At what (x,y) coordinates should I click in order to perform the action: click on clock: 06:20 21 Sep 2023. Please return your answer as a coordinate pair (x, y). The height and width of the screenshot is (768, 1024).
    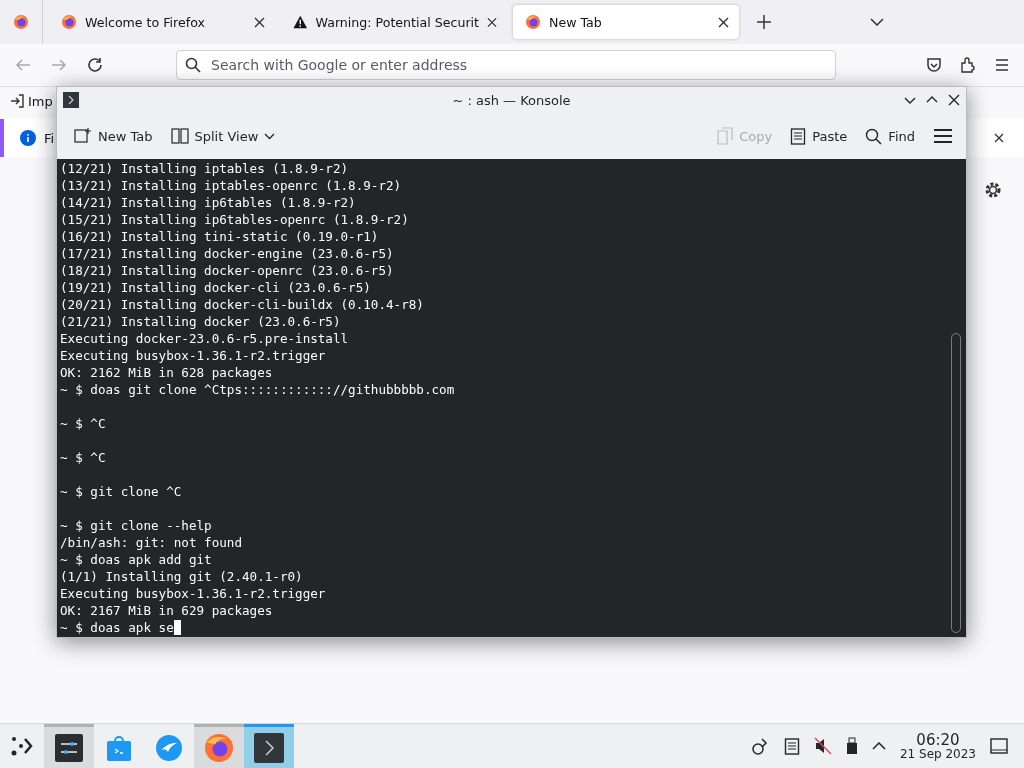
    Looking at the image, I should click on (937, 746).